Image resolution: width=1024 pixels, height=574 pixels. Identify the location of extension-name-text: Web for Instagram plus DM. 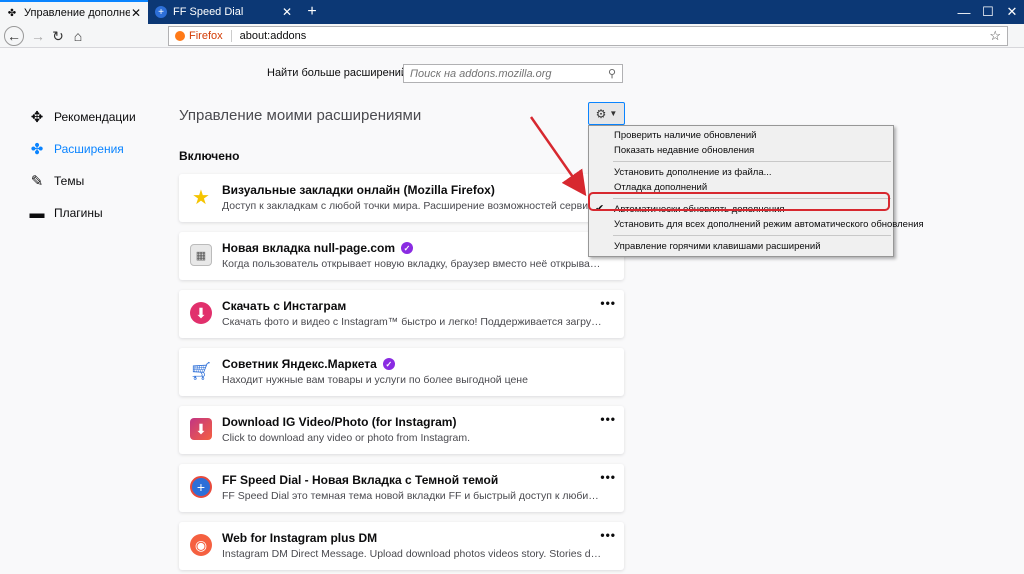
(300, 538).